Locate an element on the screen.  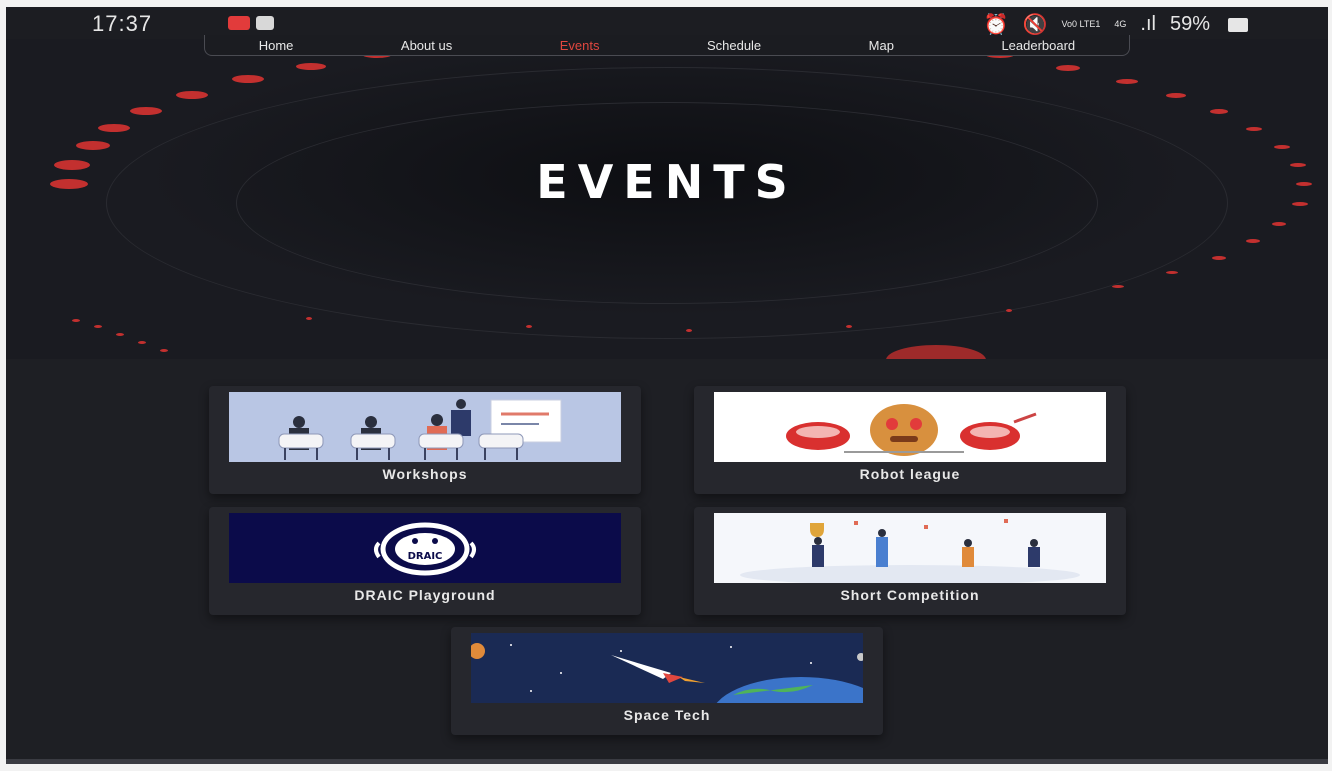
nav-leaderboard: Leaderboard is located at coordinates (1038, 45).